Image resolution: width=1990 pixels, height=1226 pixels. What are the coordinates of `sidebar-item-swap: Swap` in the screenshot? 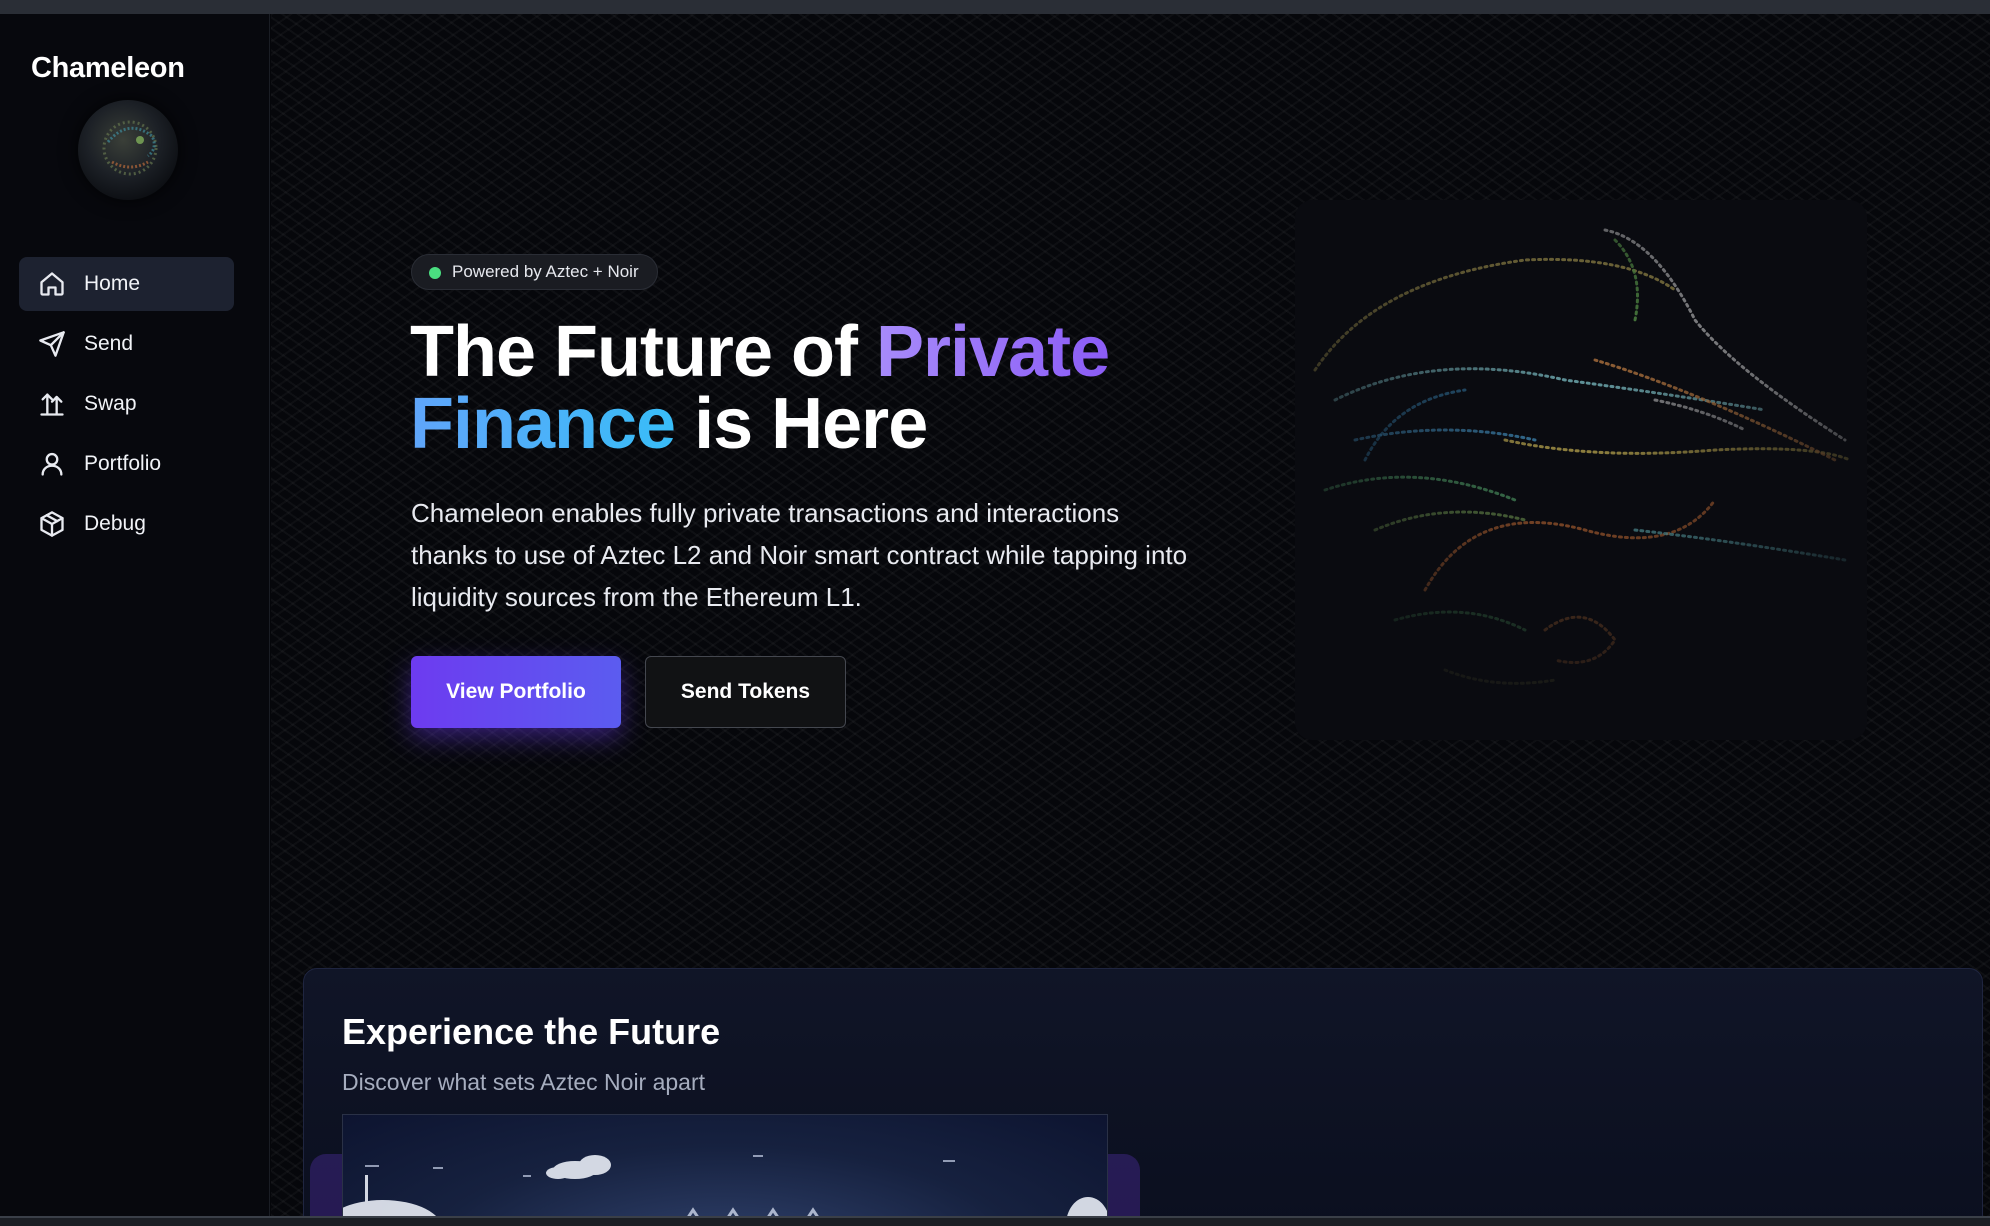 It's located at (126, 404).